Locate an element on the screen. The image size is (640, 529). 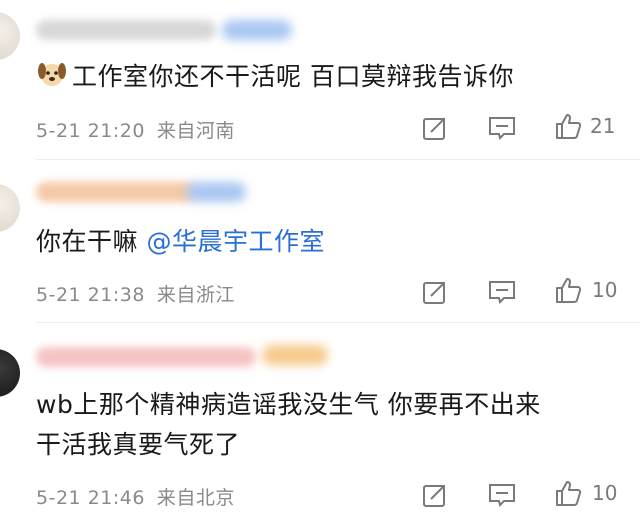
comment-location: 来自浙江 is located at coordinates (195, 295).